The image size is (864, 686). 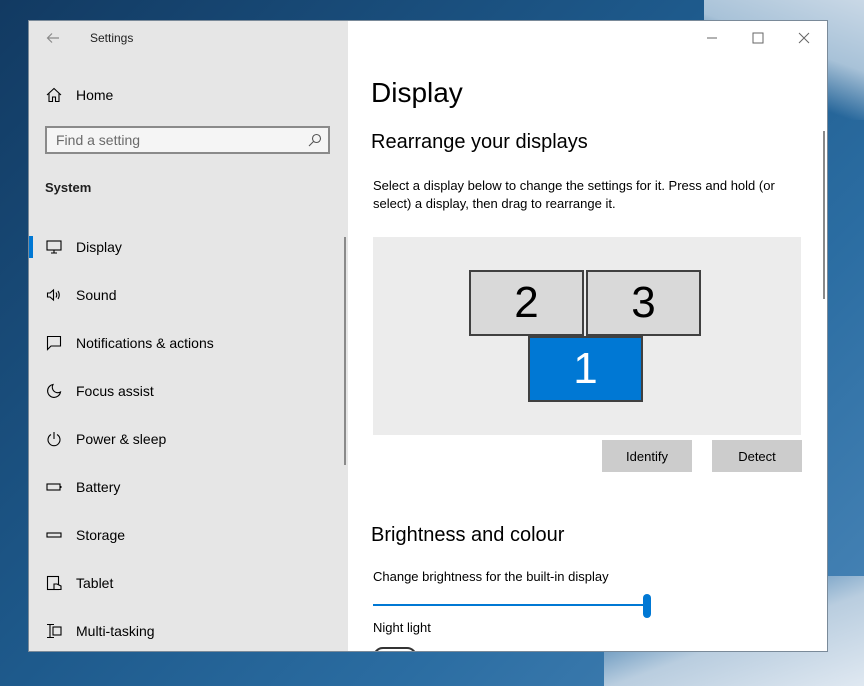 What do you see at coordinates (54, 295) in the screenshot?
I see `speaker-icon` at bounding box center [54, 295].